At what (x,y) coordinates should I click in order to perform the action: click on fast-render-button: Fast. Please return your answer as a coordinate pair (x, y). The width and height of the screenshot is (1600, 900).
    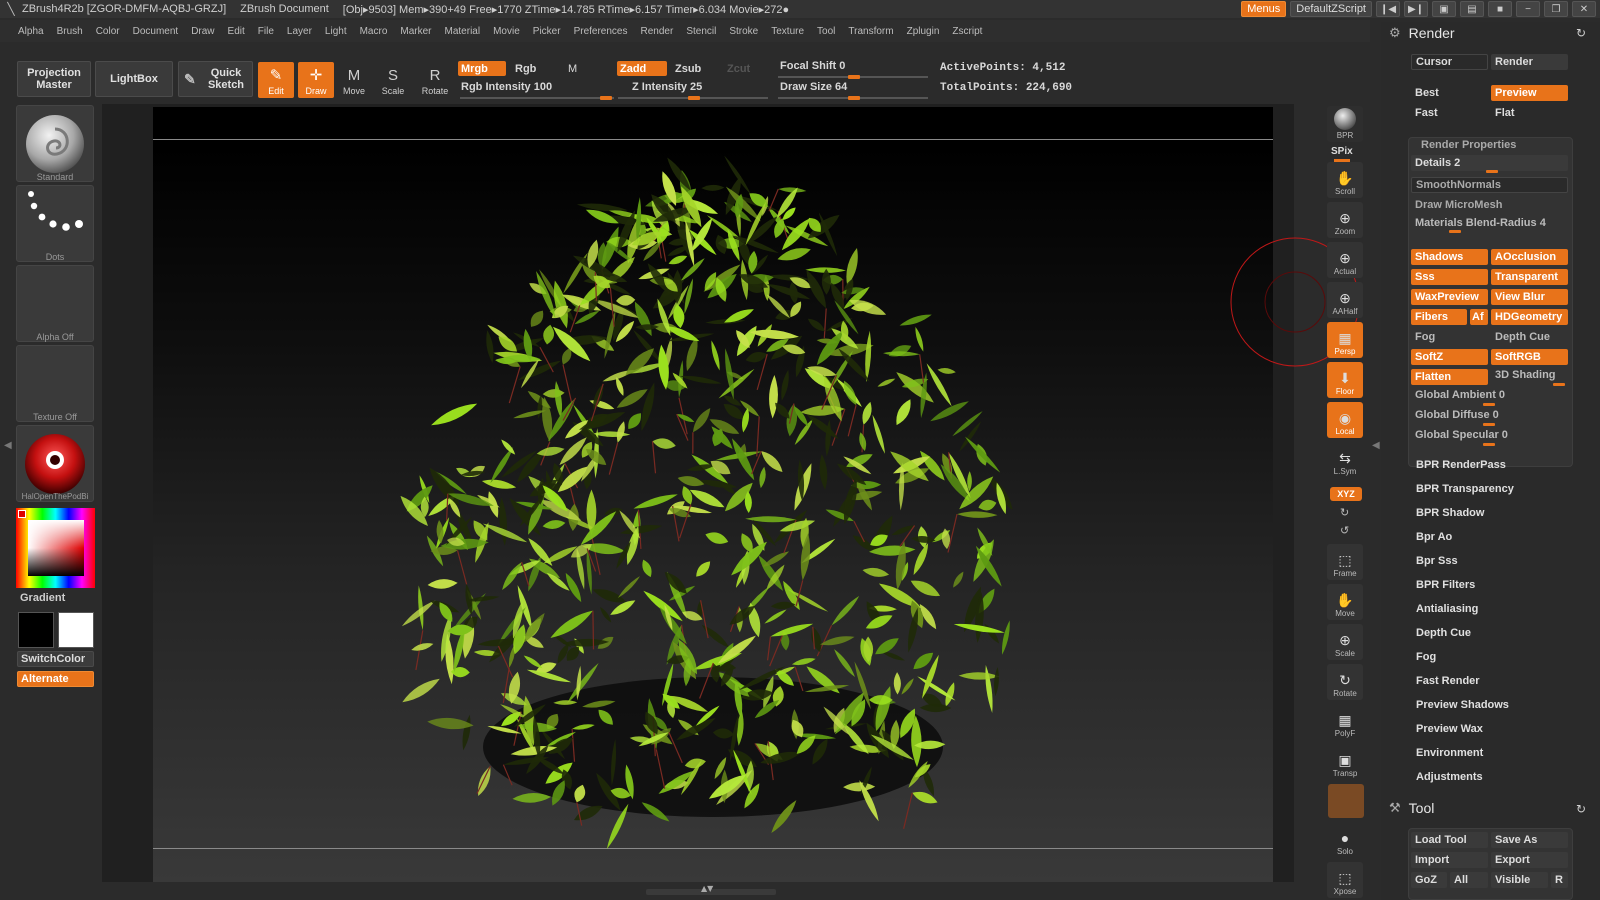
    Looking at the image, I should click on (1449, 113).